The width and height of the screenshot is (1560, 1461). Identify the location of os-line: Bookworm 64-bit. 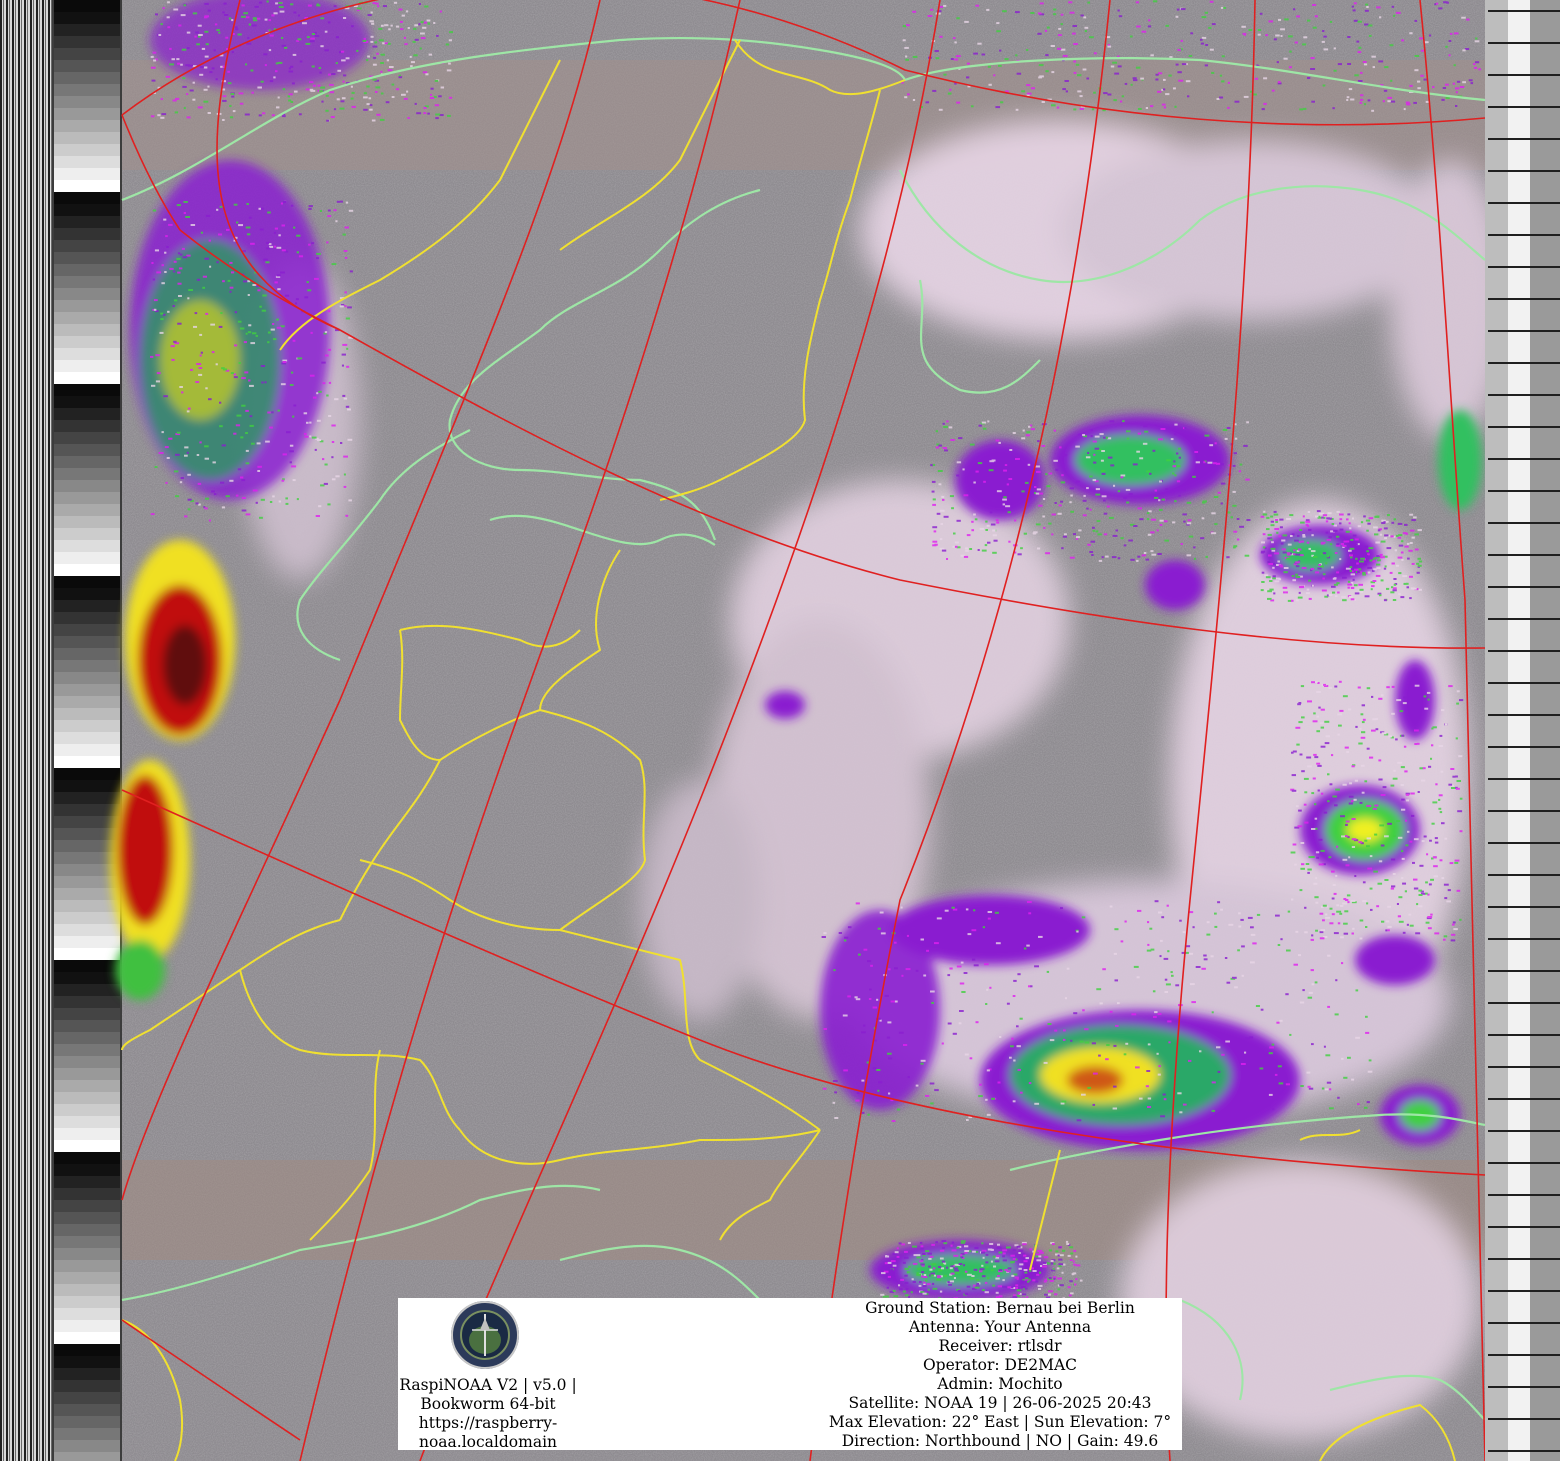
(488, 1404).